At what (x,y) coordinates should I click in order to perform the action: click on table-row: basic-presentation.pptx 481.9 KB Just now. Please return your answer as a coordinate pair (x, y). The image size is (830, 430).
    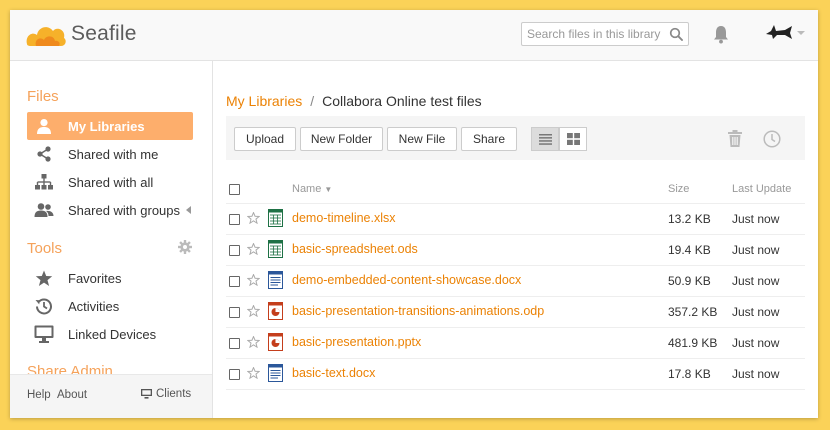
    Looking at the image, I should click on (515, 343).